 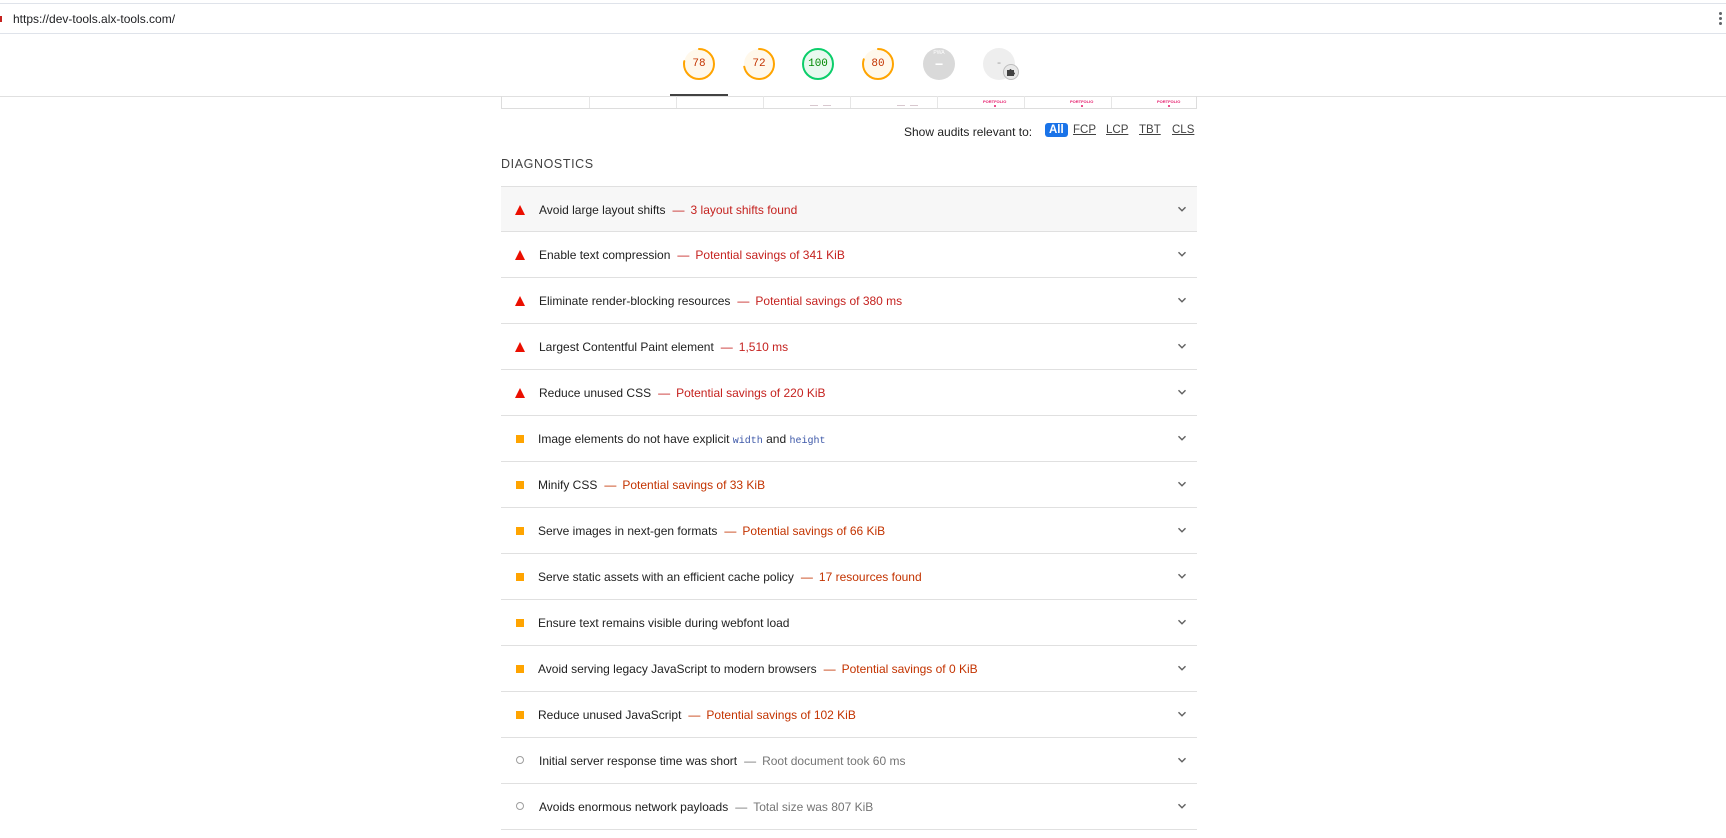 What do you see at coordinates (1150, 130) in the screenshot?
I see `filter-chip-tbt: TBT` at bounding box center [1150, 130].